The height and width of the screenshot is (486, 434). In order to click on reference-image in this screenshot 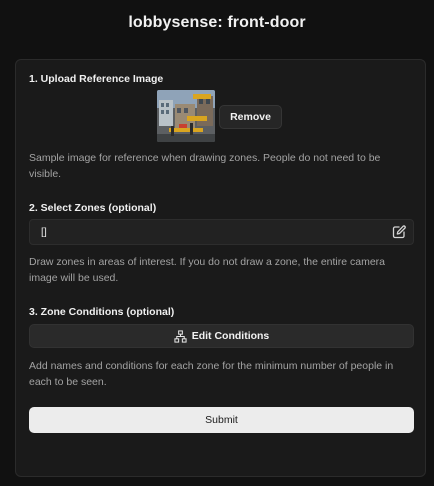, I will do `click(186, 116)`.